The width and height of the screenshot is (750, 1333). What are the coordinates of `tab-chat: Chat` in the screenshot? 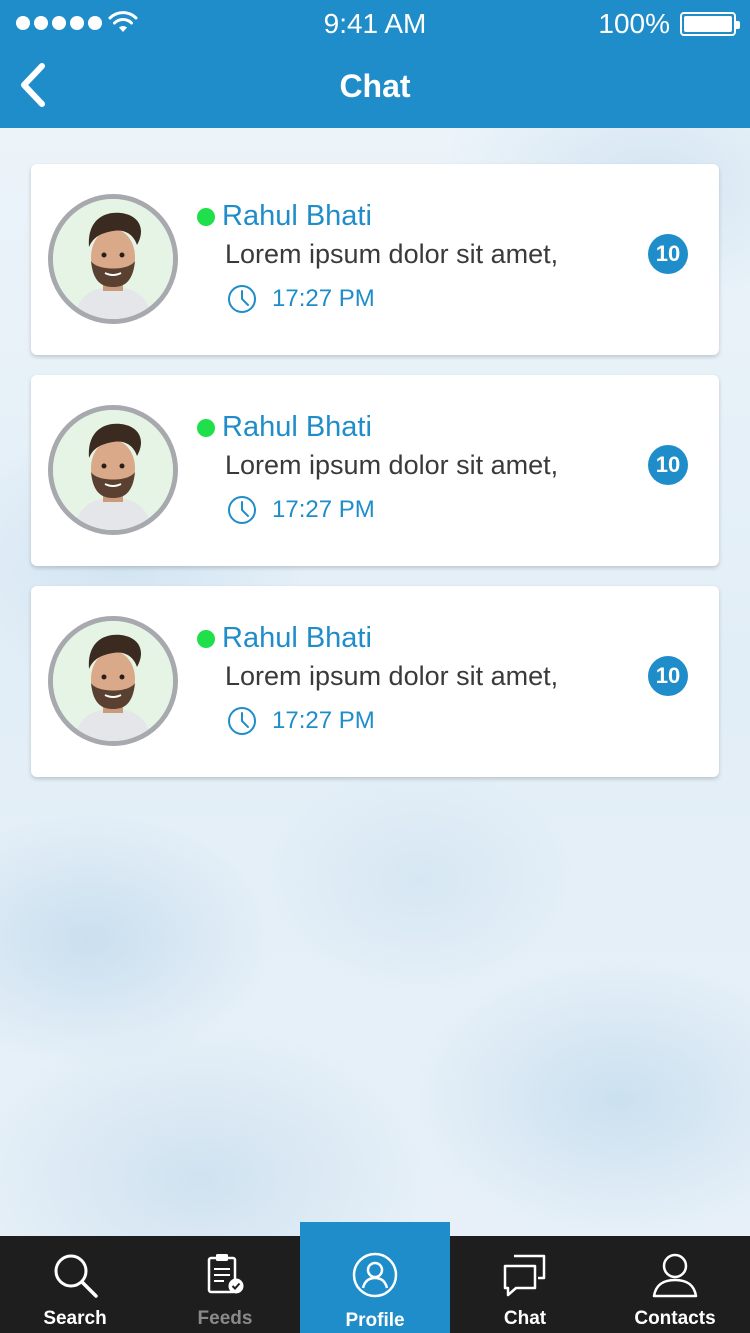 It's located at (525, 1284).